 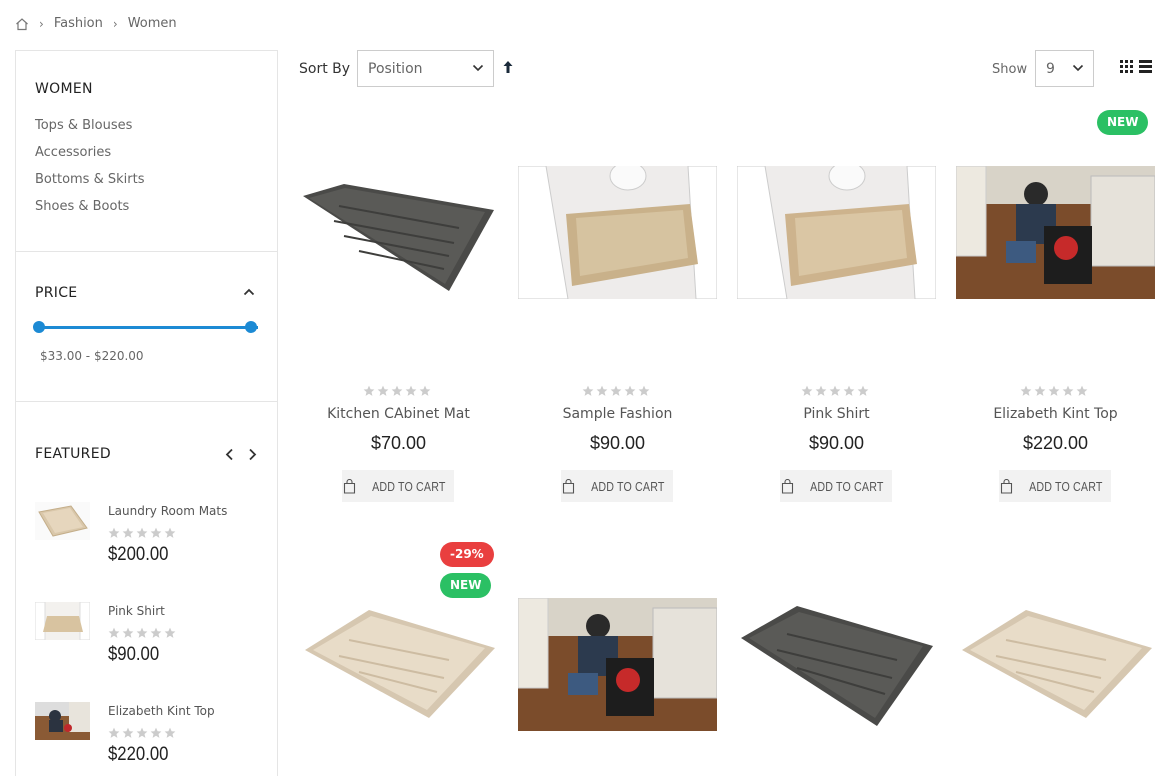 I want to click on featured-item-name: Pink Shirt, so click(x=142, y=611).